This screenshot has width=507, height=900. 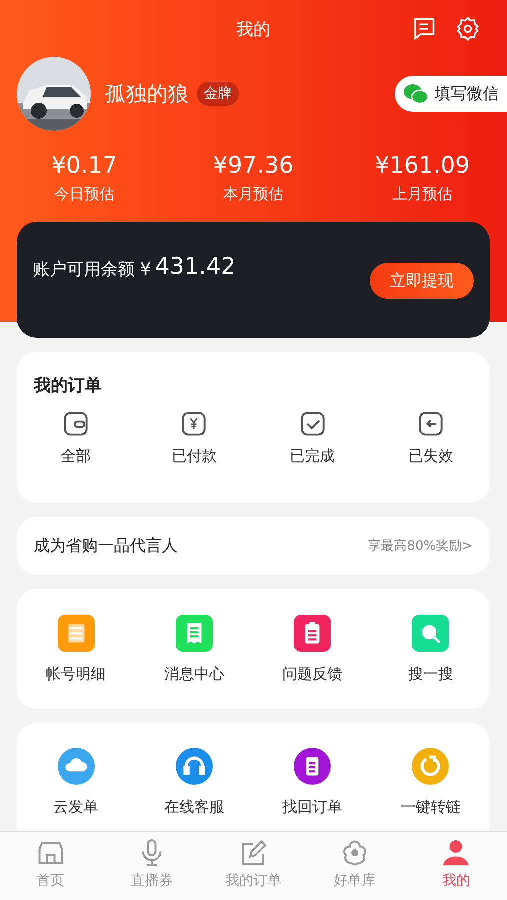 I want to click on person-icon, so click(x=456, y=853).